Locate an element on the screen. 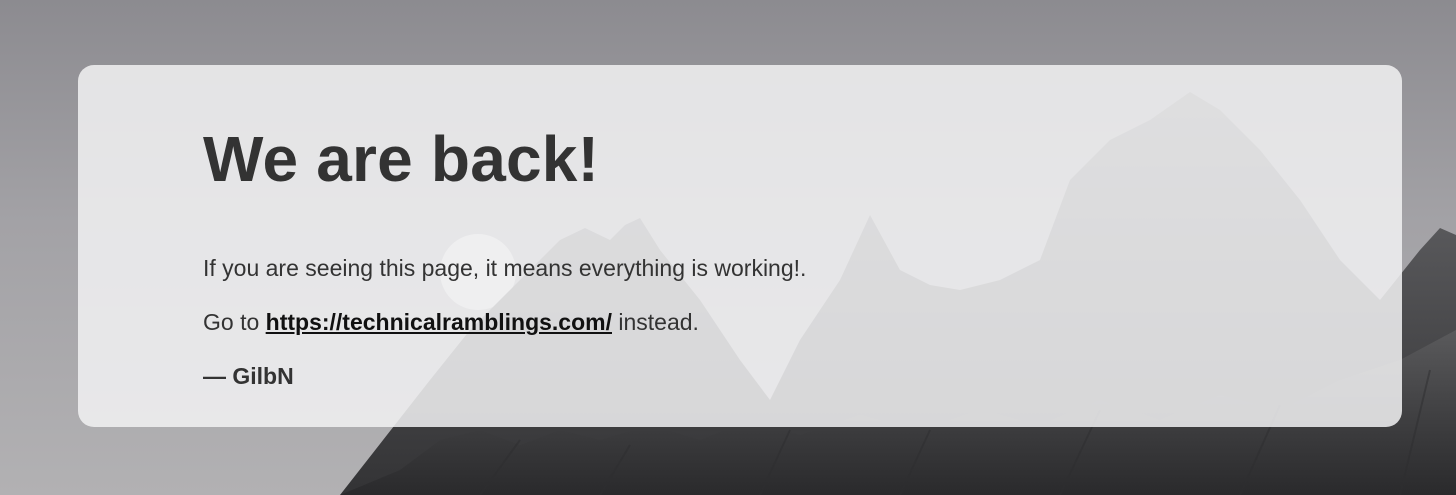 Image resolution: width=1456 pixels, height=495 pixels. signature: — GilbN is located at coordinates (248, 376).